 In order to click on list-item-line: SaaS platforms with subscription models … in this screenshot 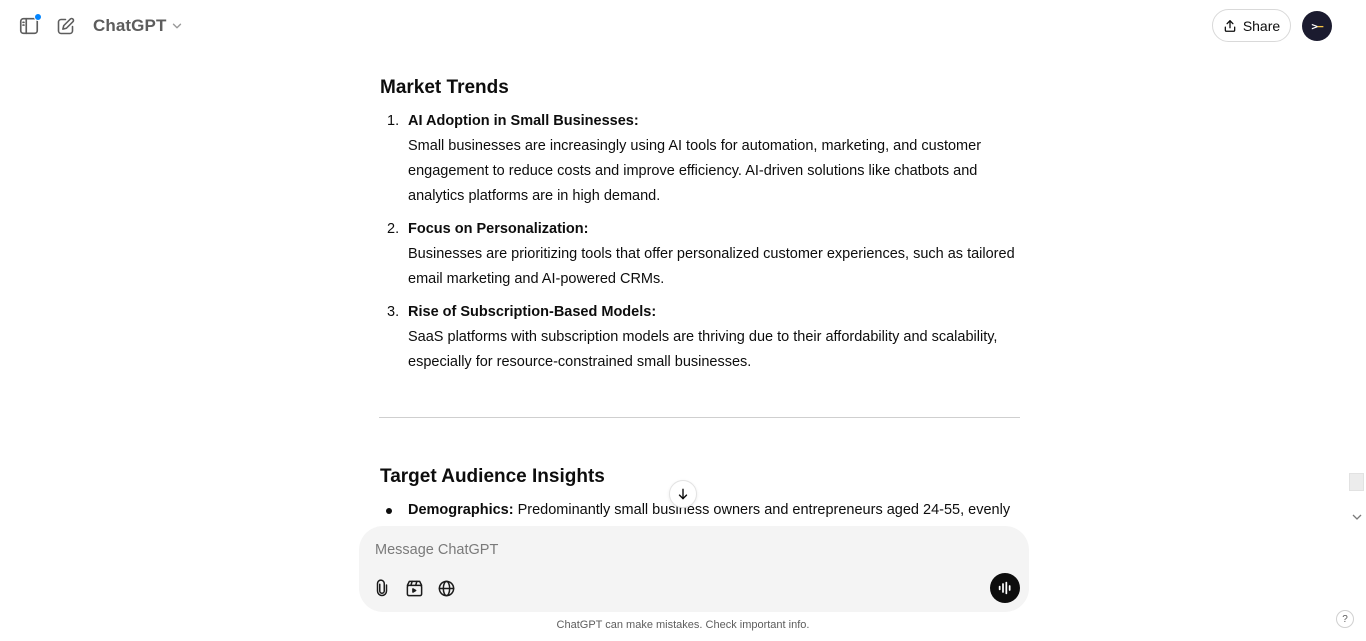, I will do `click(703, 337)`.